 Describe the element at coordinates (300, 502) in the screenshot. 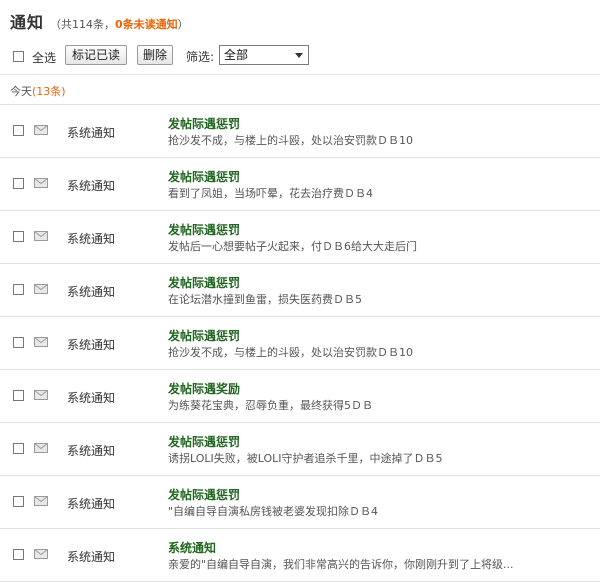

I see `notice-row: 系统通知 发帖际遇惩罚 "自编自导自演私房钱被老婆发现扣除ＤＢ4` at that location.